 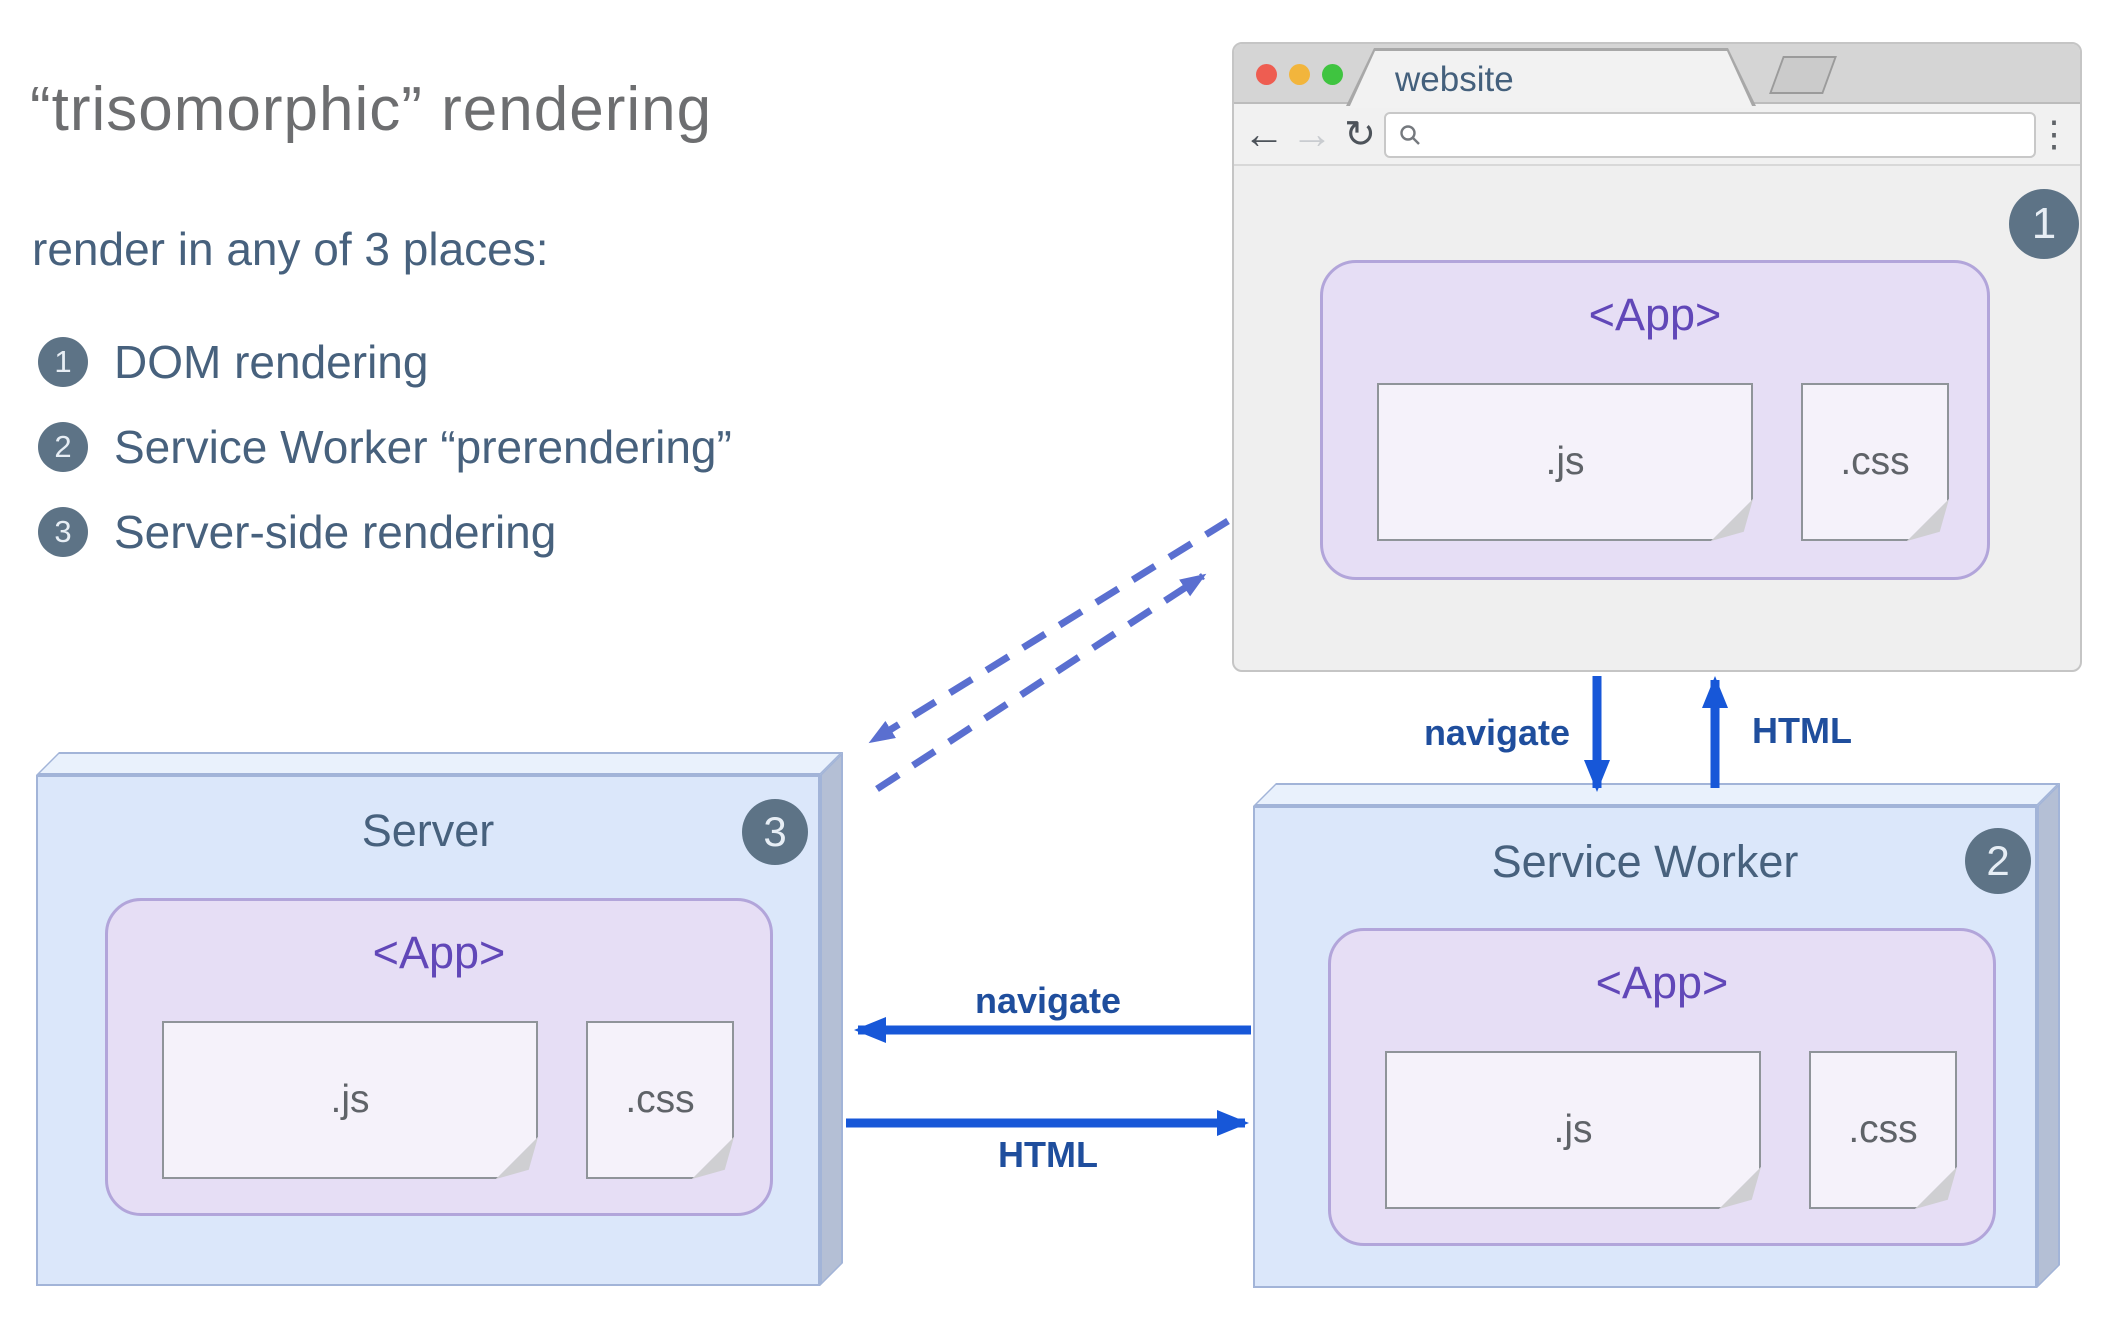 I want to click on service-worker-title: Service Worker, so click(x=1645, y=861).